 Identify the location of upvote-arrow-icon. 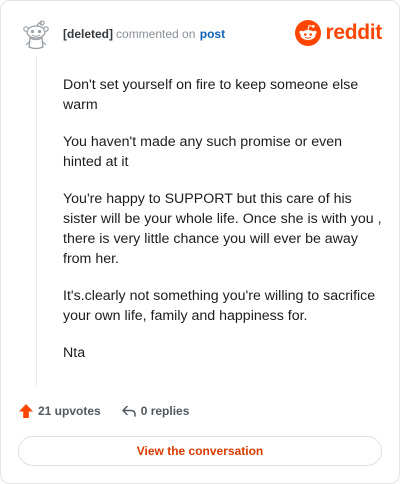
(26, 411).